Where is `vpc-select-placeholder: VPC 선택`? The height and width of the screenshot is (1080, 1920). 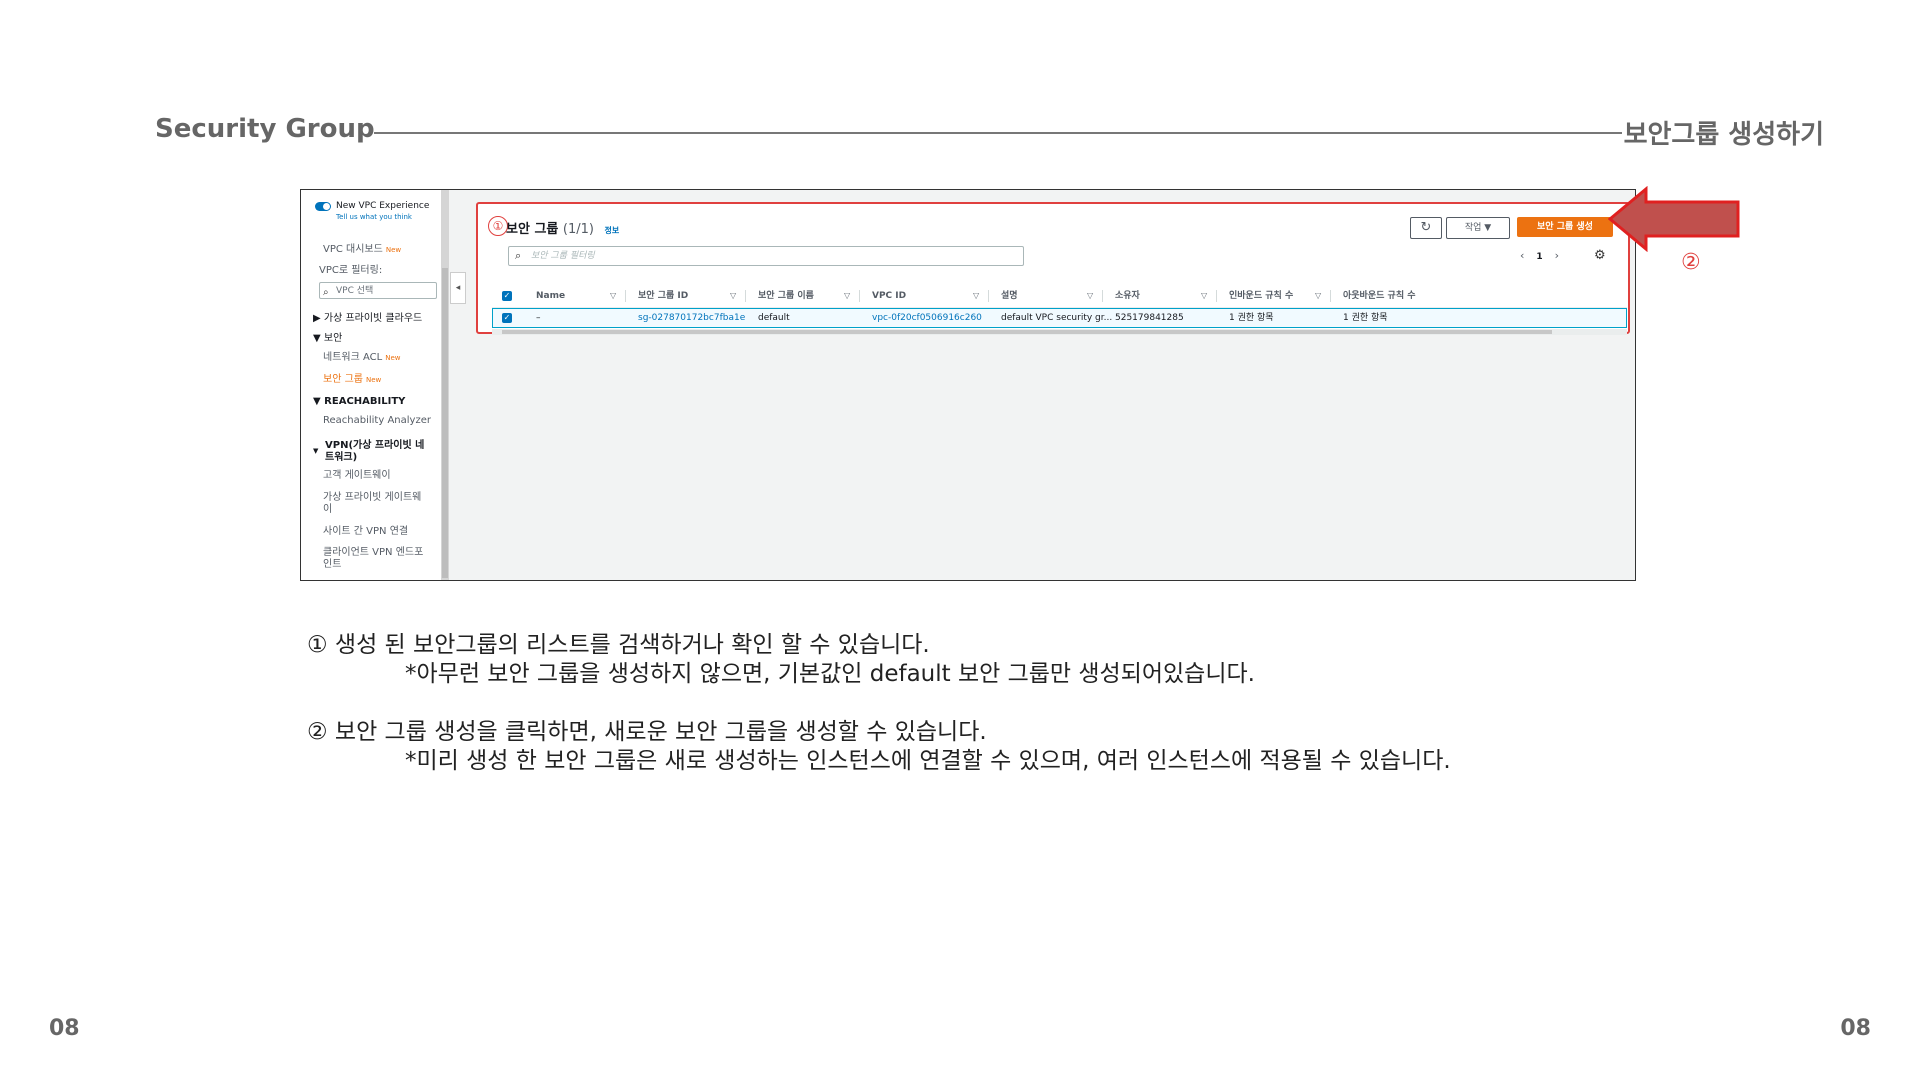
vpc-select-placeholder: VPC 선택 is located at coordinates (355, 291).